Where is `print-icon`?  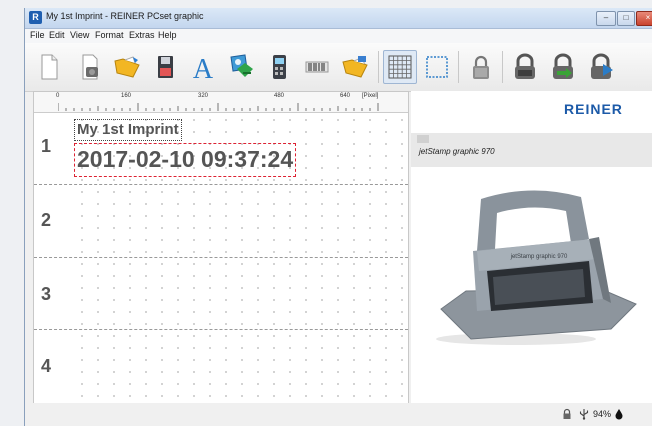
print-icon is located at coordinates (89, 67).